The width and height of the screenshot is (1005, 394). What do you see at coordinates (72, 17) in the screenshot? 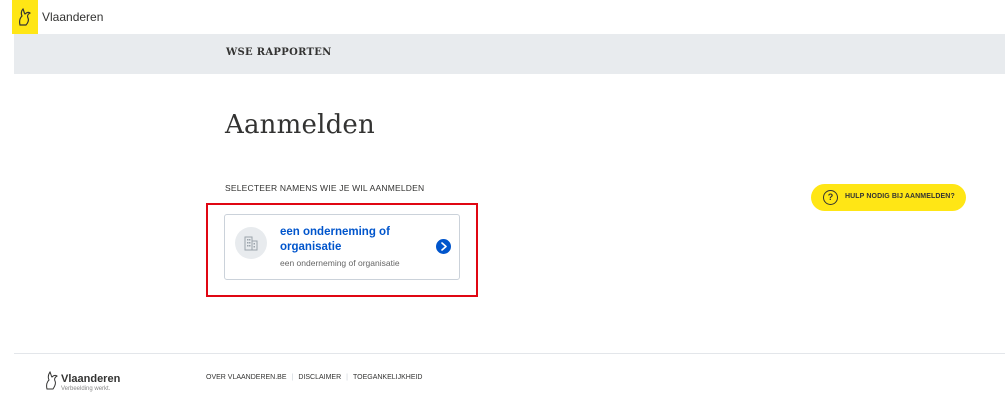
I see `brand-name: Vlaanderen` at bounding box center [72, 17].